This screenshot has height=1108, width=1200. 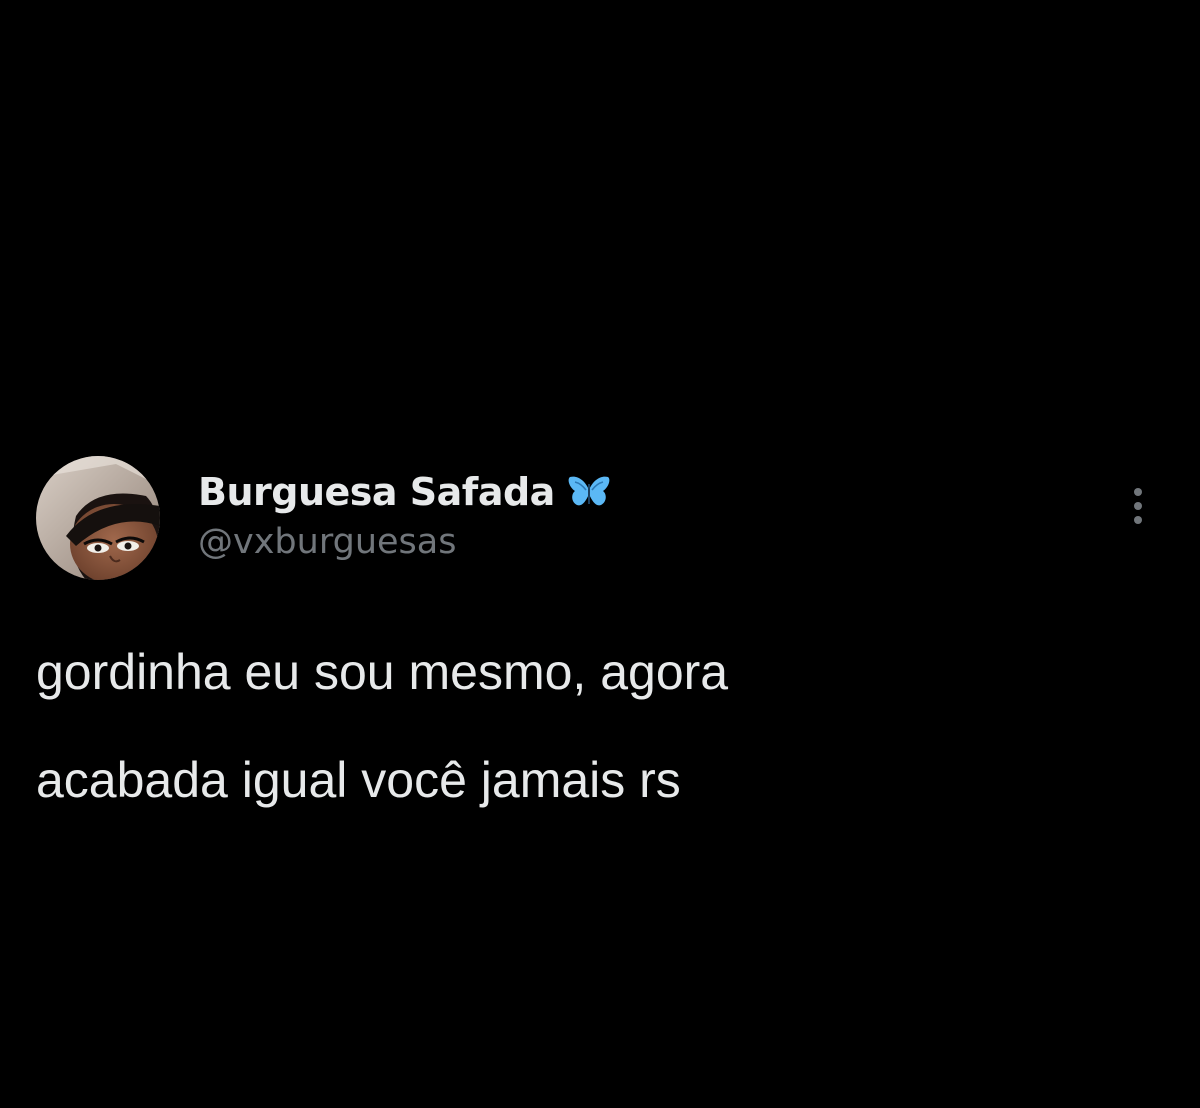 I want to click on tweet-text-line: gordinha eu sou mesmo, agora, so click(x=382, y=672).